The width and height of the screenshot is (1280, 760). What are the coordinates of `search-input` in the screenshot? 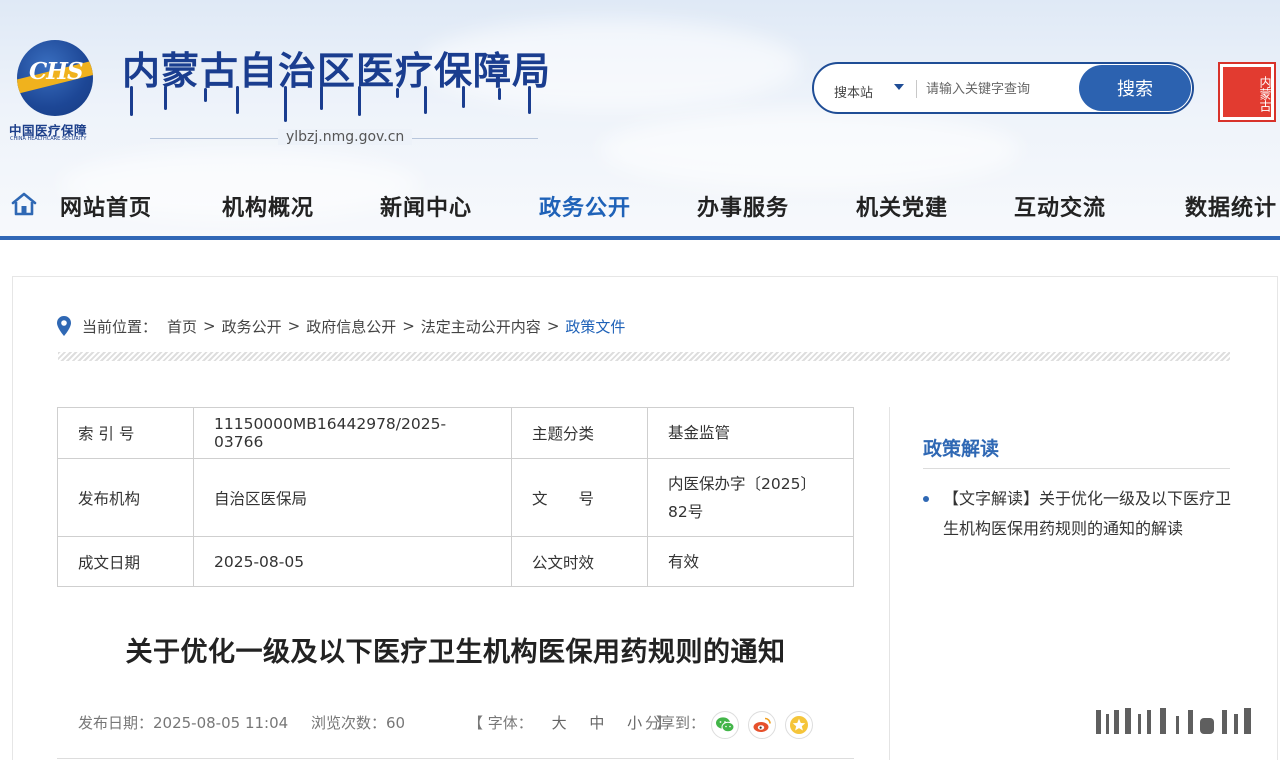 It's located at (1001, 89).